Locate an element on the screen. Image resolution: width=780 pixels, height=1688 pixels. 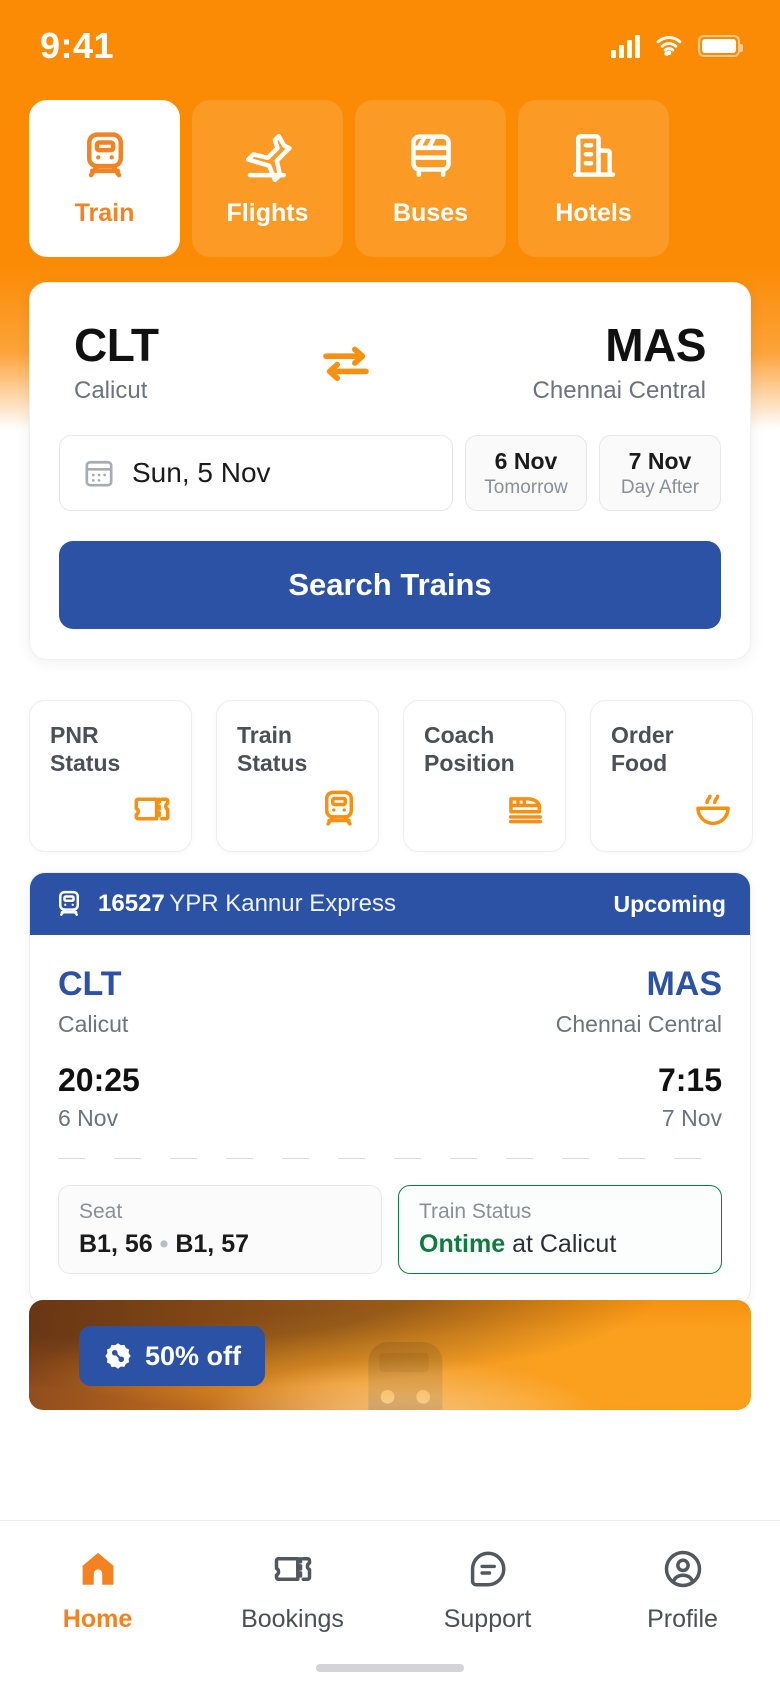
swap-arrows-icon is located at coordinates (345, 363).